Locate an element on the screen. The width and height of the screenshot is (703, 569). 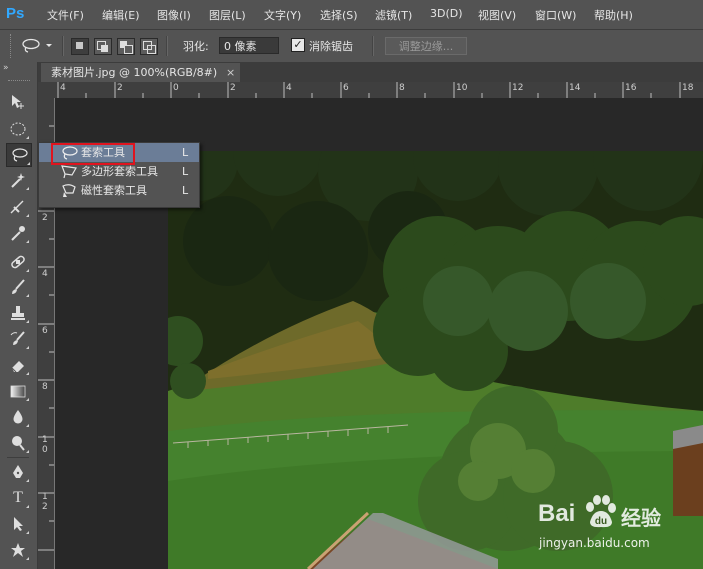
healing-brush-tool is located at coordinates (18, 262).